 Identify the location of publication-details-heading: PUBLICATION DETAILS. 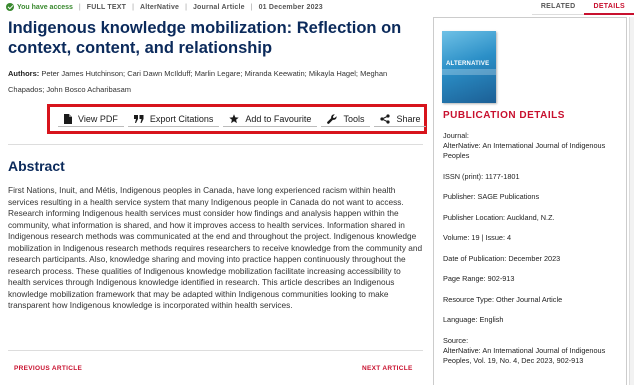
(504, 115).